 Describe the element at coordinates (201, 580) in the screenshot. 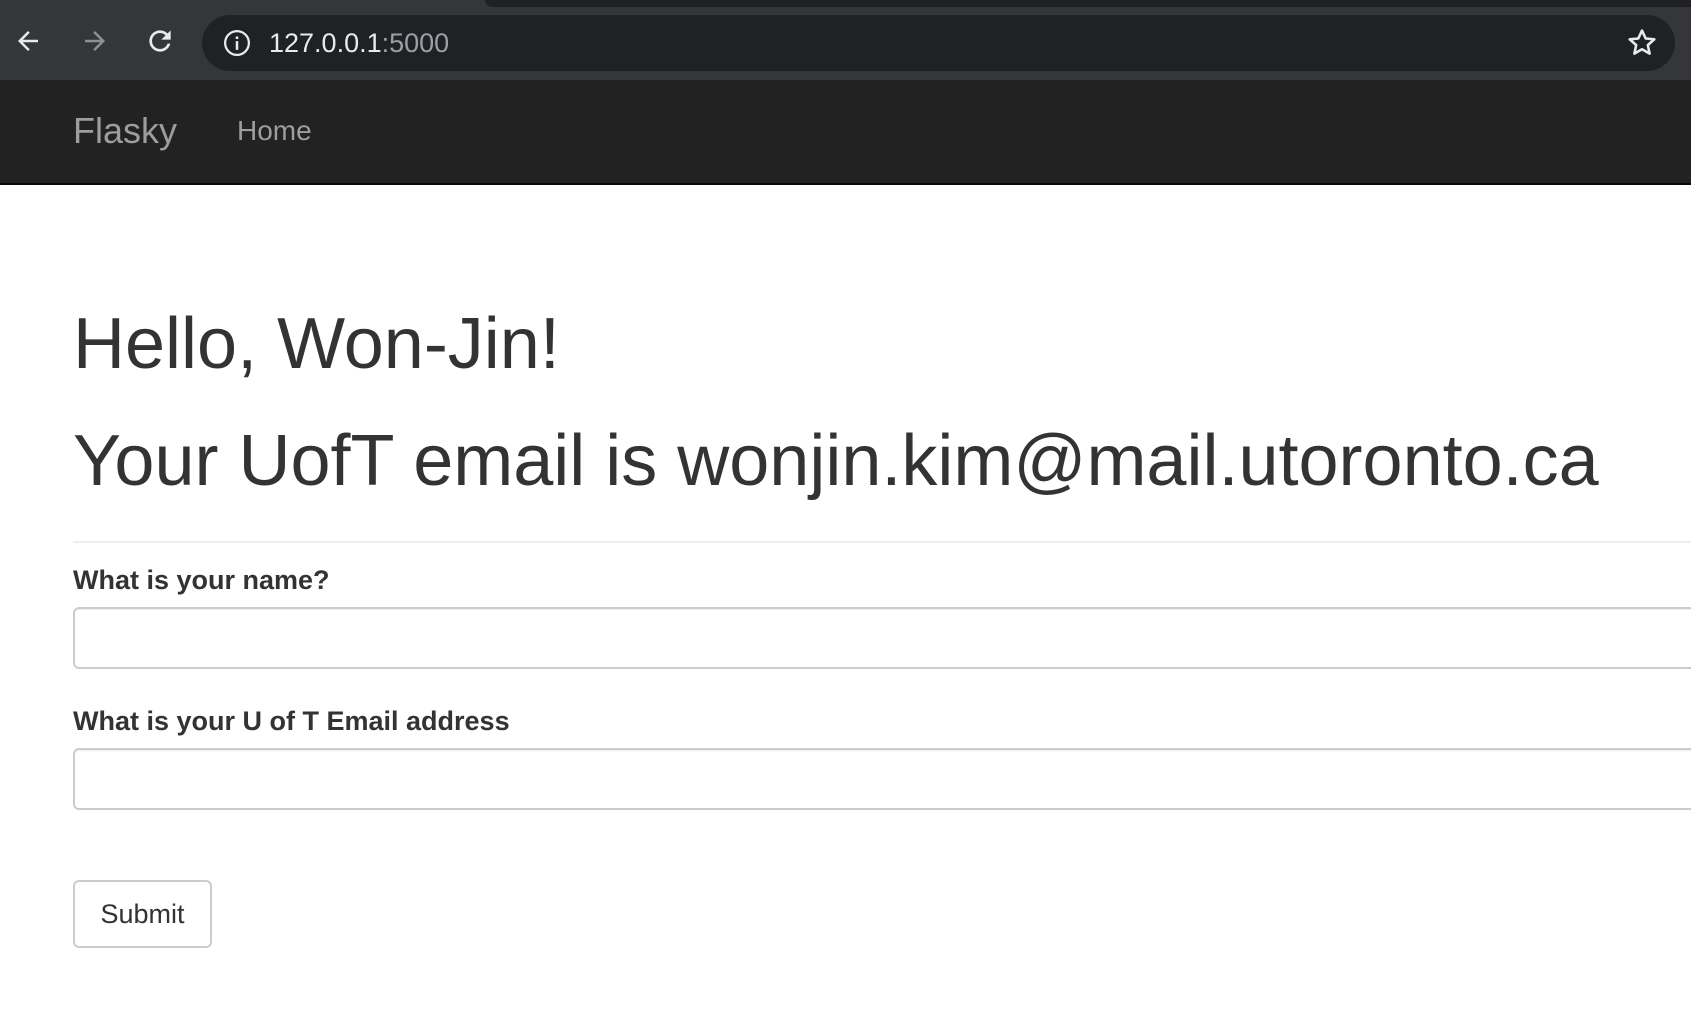

I see `name-label: What is your name?` at that location.